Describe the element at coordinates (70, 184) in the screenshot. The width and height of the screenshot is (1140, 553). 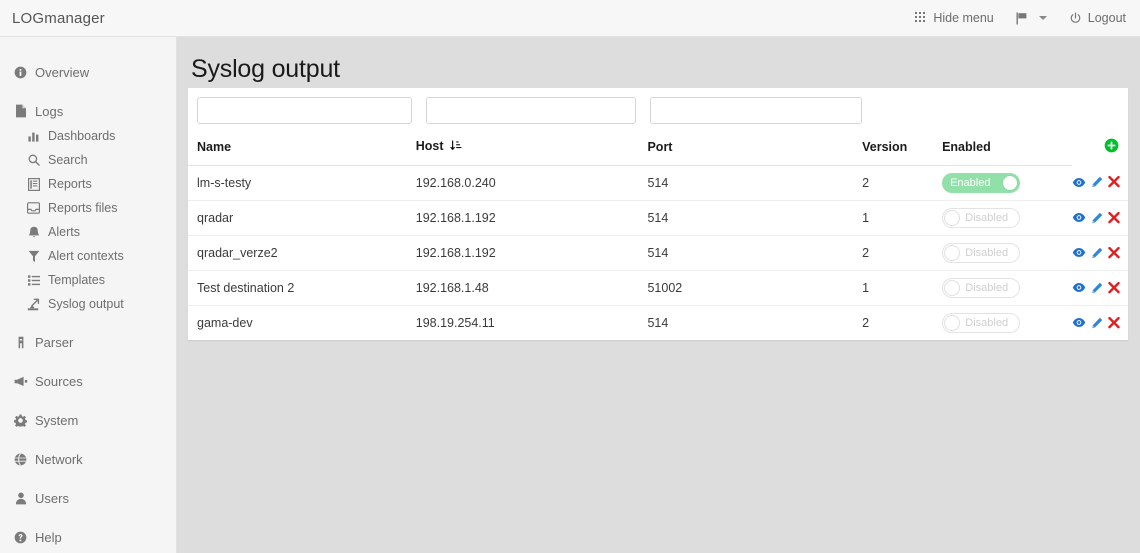
I see `sidebar-item-label: Reports` at that location.